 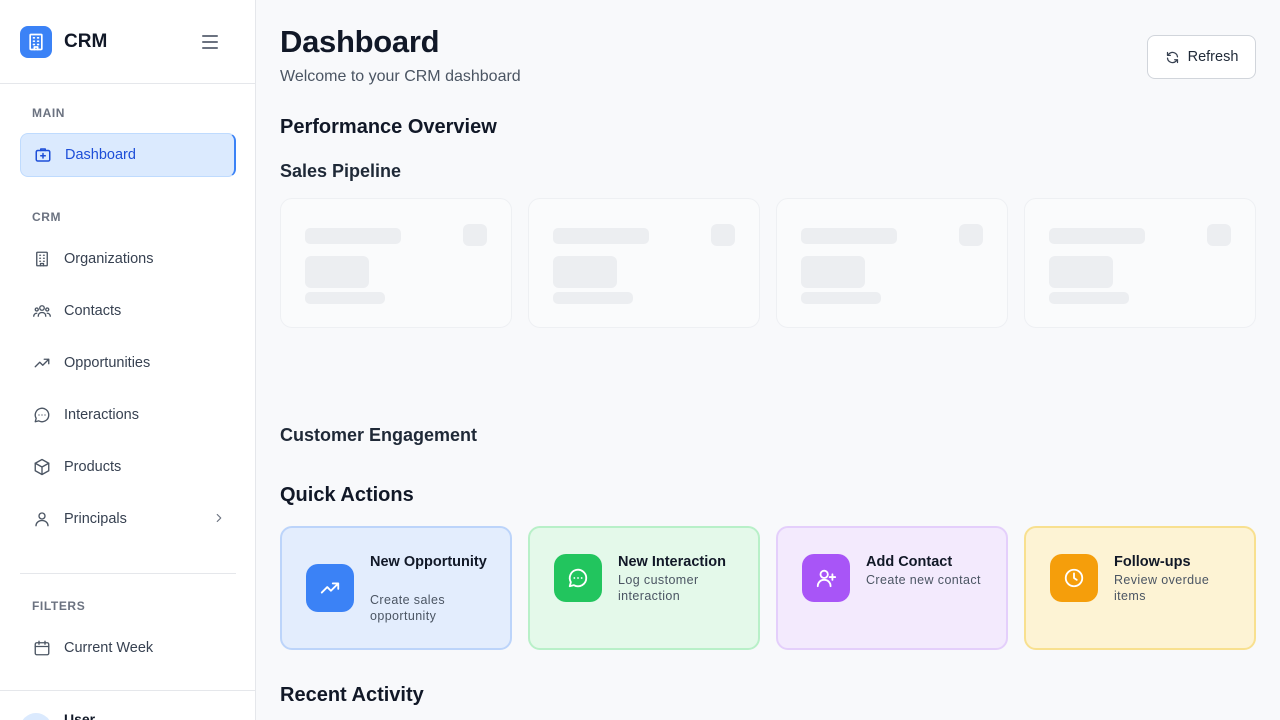 I want to click on calendar-icon, so click(x=42, y=648).